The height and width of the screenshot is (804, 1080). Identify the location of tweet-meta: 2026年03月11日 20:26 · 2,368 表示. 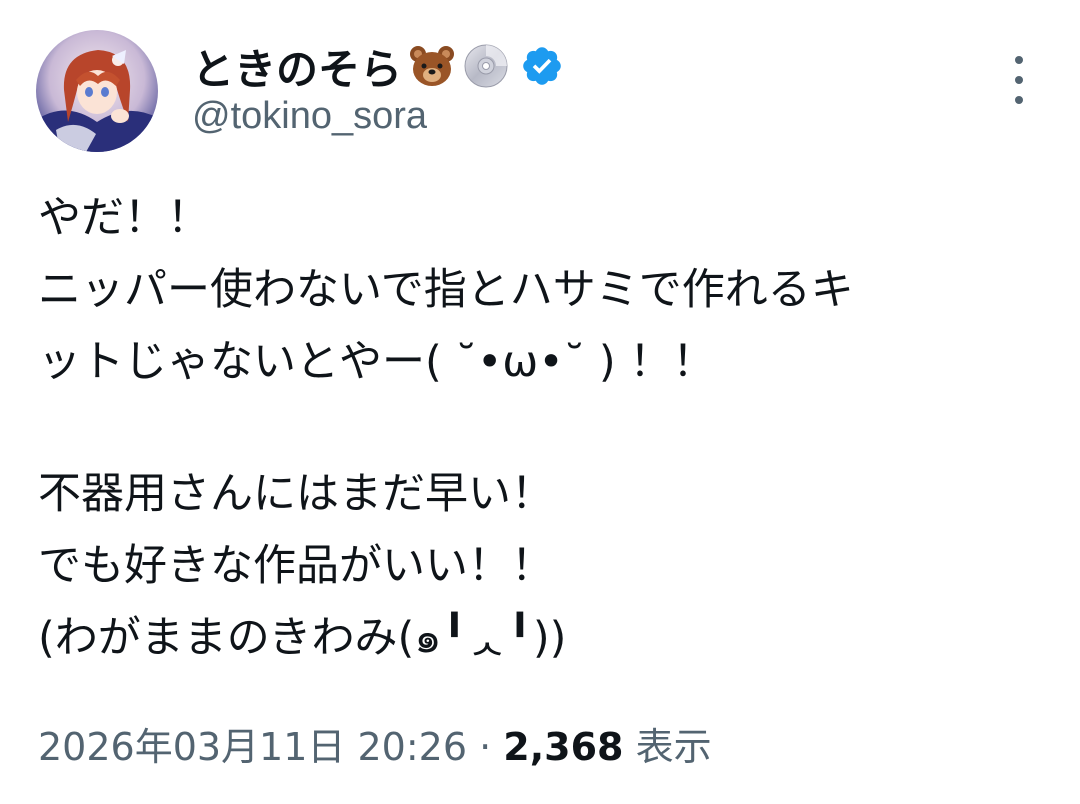
(375, 743).